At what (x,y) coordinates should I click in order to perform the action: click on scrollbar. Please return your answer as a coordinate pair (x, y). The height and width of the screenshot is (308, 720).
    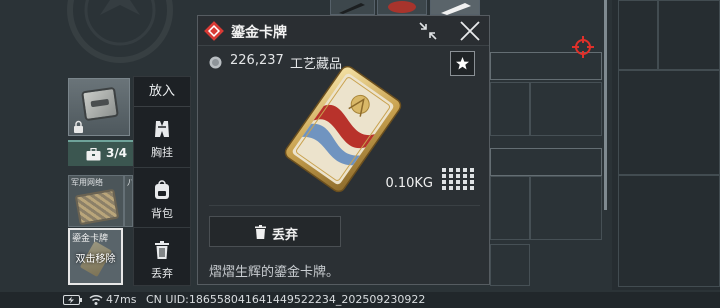
    Looking at the image, I should click on (605, 105).